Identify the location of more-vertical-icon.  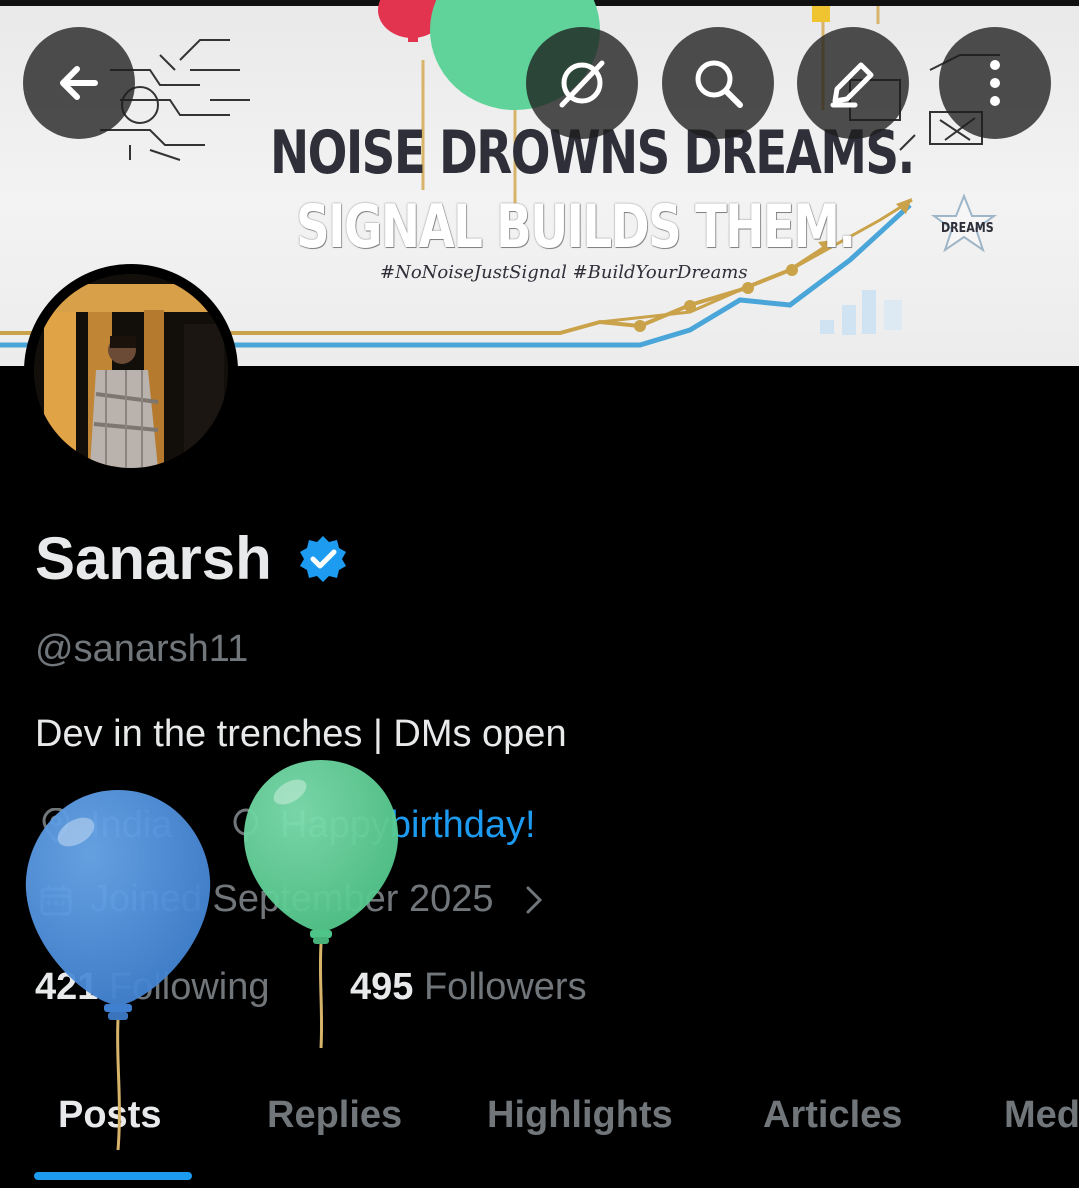
(995, 83).